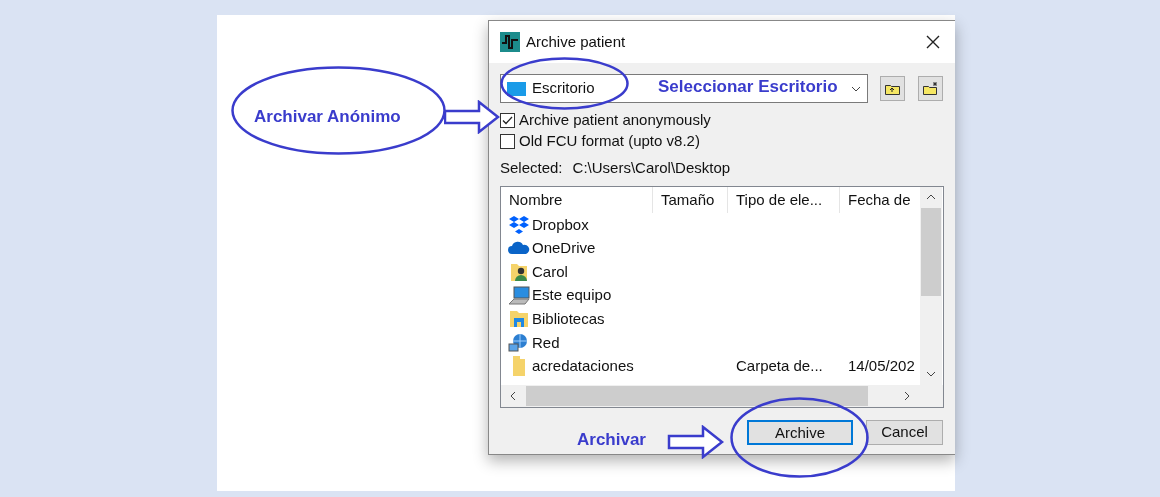 The height and width of the screenshot is (497, 1160). What do you see at coordinates (931, 197) in the screenshot?
I see `scroll-up-icon` at bounding box center [931, 197].